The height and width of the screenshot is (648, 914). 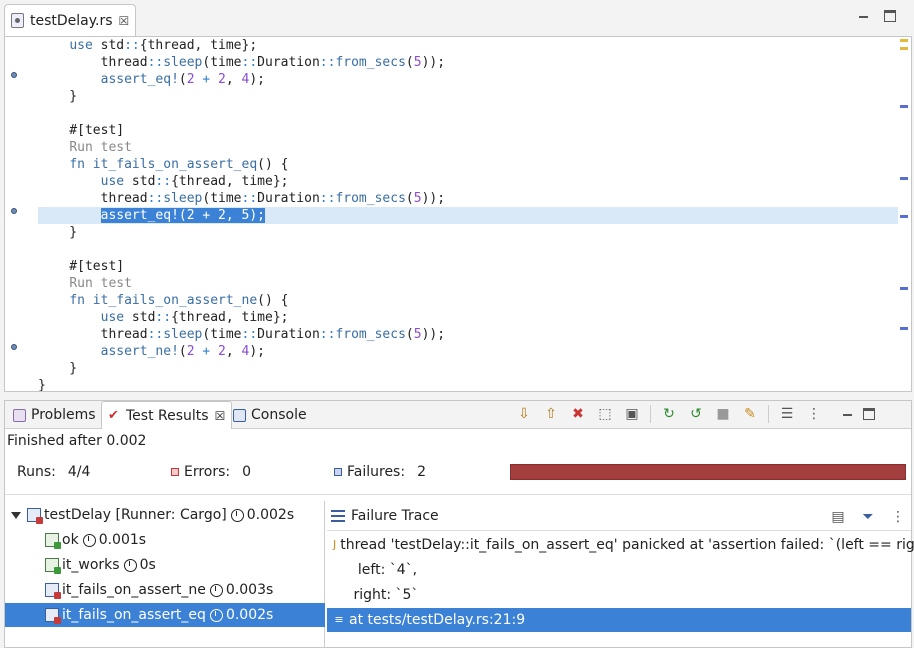 What do you see at coordinates (54, 472) in the screenshot?
I see `runs-counter: Runs: 4/4` at bounding box center [54, 472].